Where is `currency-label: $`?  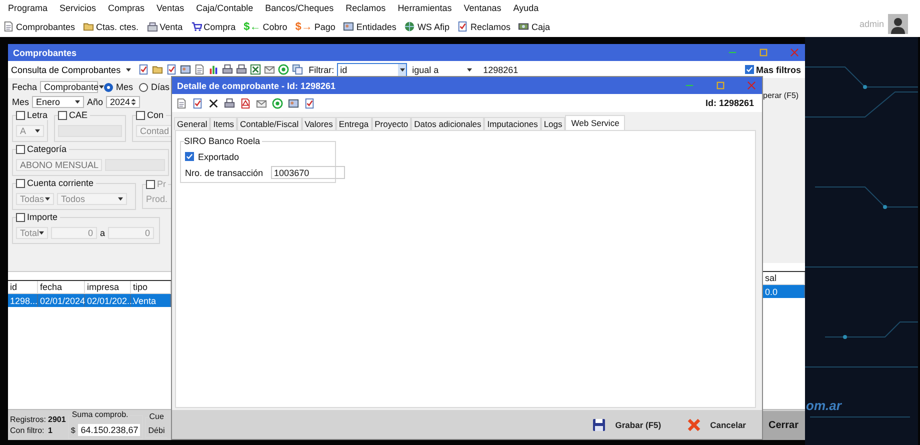 currency-label: $ is located at coordinates (73, 430).